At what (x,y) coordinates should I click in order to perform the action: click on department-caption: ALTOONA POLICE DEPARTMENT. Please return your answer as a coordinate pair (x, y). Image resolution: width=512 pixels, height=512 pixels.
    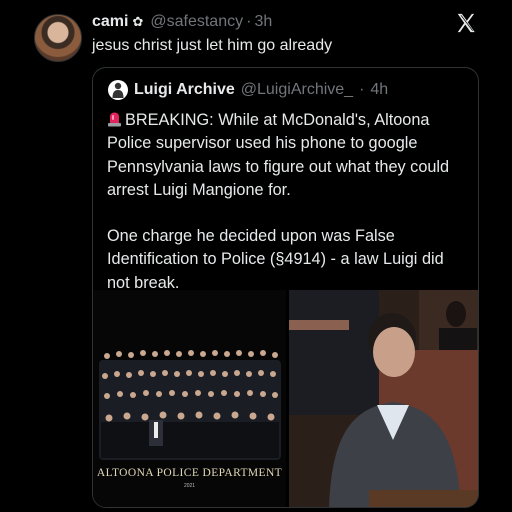
    Looking at the image, I should click on (189, 473).